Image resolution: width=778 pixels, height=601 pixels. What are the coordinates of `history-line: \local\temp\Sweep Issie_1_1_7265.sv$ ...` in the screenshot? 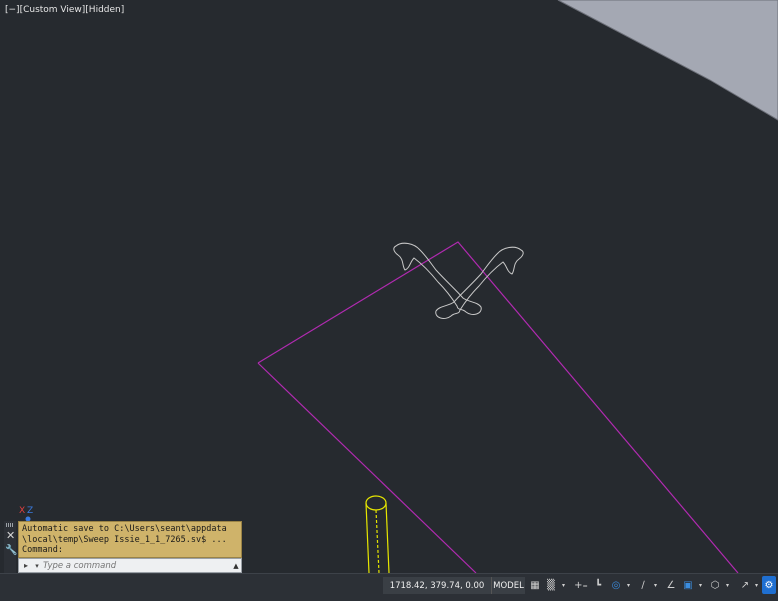 It's located at (124, 539).